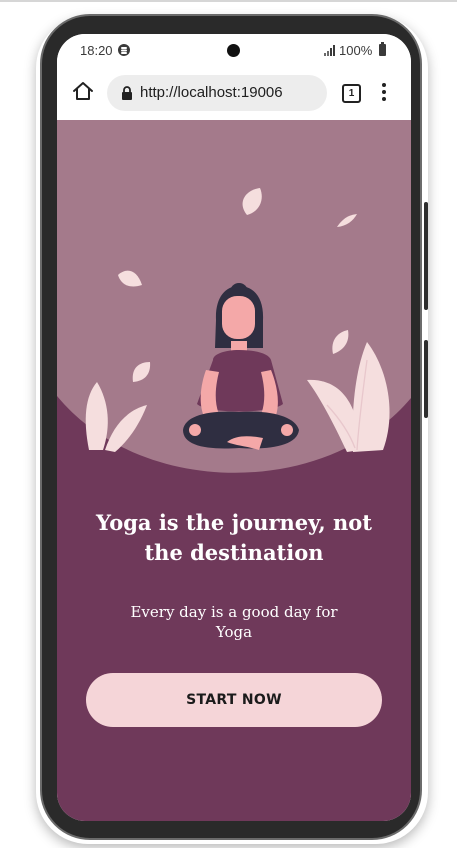 This screenshot has height=848, width=457. Describe the element at coordinates (426, 256) in the screenshot. I see `volume-button` at that location.